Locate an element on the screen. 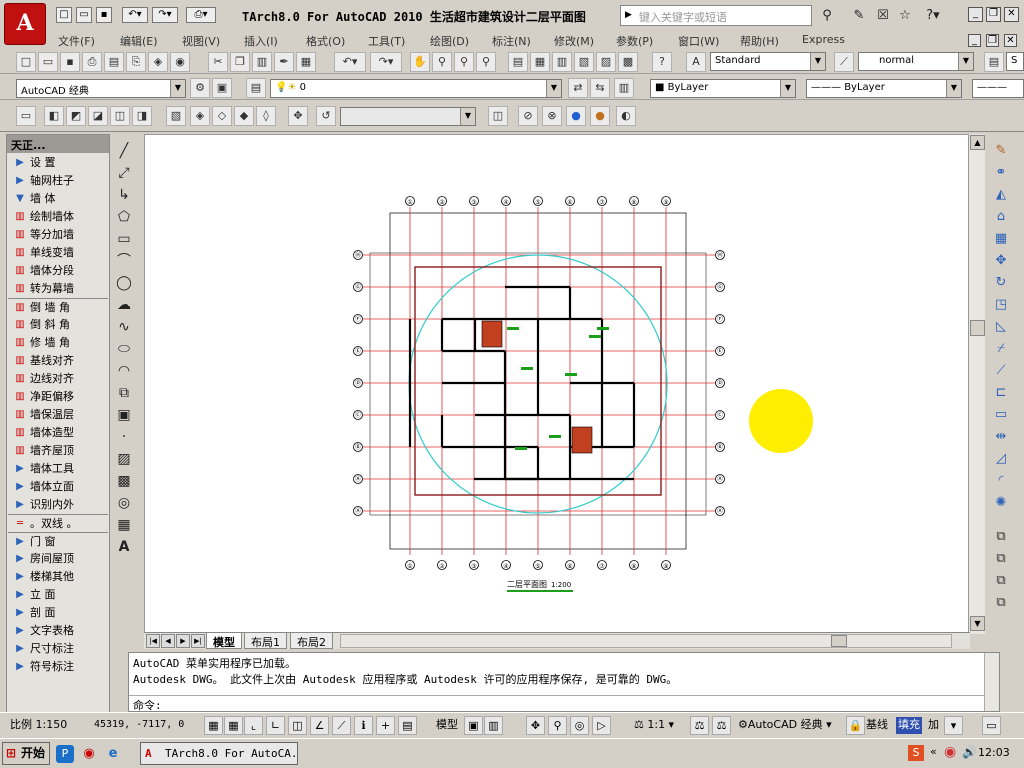 The image size is (1024, 768). doc-close-button: ✕ is located at coordinates (1010, 40).